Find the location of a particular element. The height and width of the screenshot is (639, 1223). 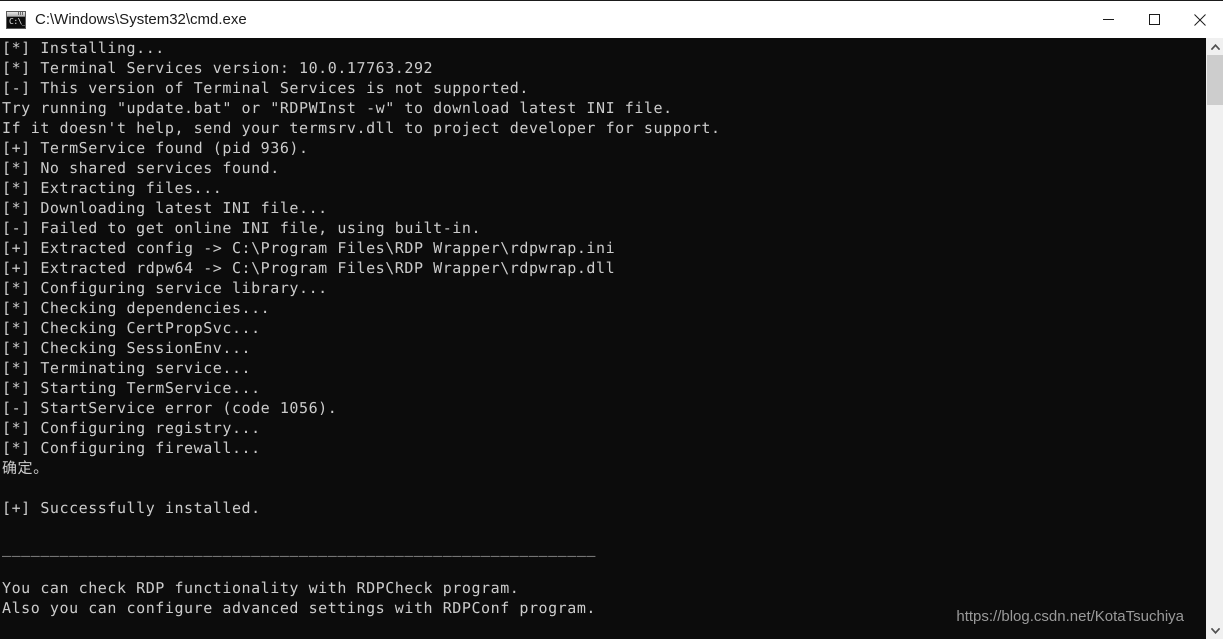

window-titlebar: C:\_ C:\Windows\System32\cmd.exe is located at coordinates (611, 19).